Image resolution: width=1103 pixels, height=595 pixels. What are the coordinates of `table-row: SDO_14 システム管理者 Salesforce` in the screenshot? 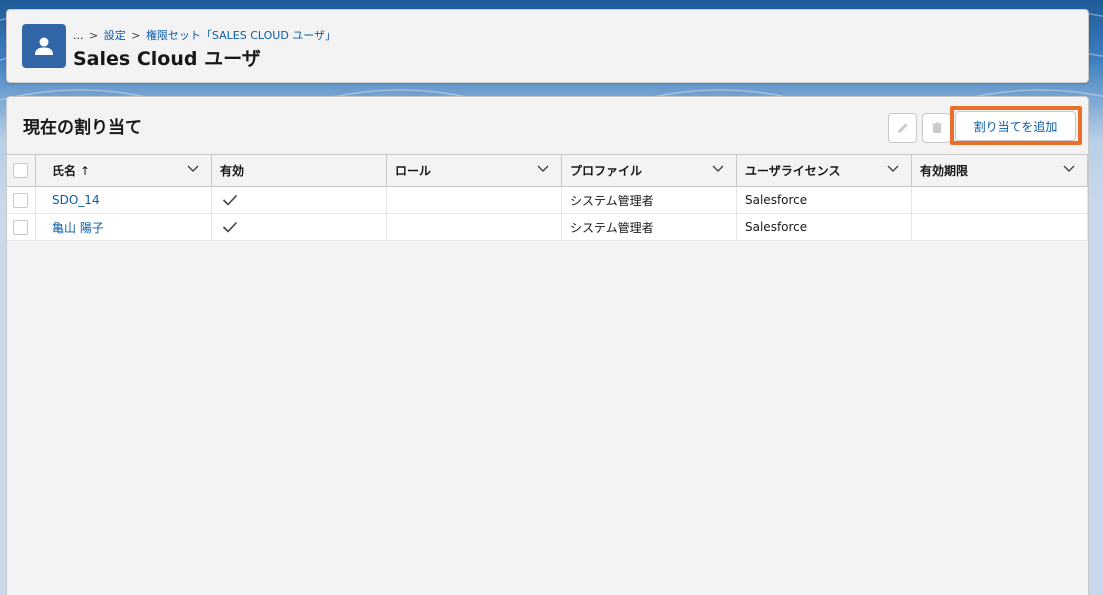 It's located at (547, 200).